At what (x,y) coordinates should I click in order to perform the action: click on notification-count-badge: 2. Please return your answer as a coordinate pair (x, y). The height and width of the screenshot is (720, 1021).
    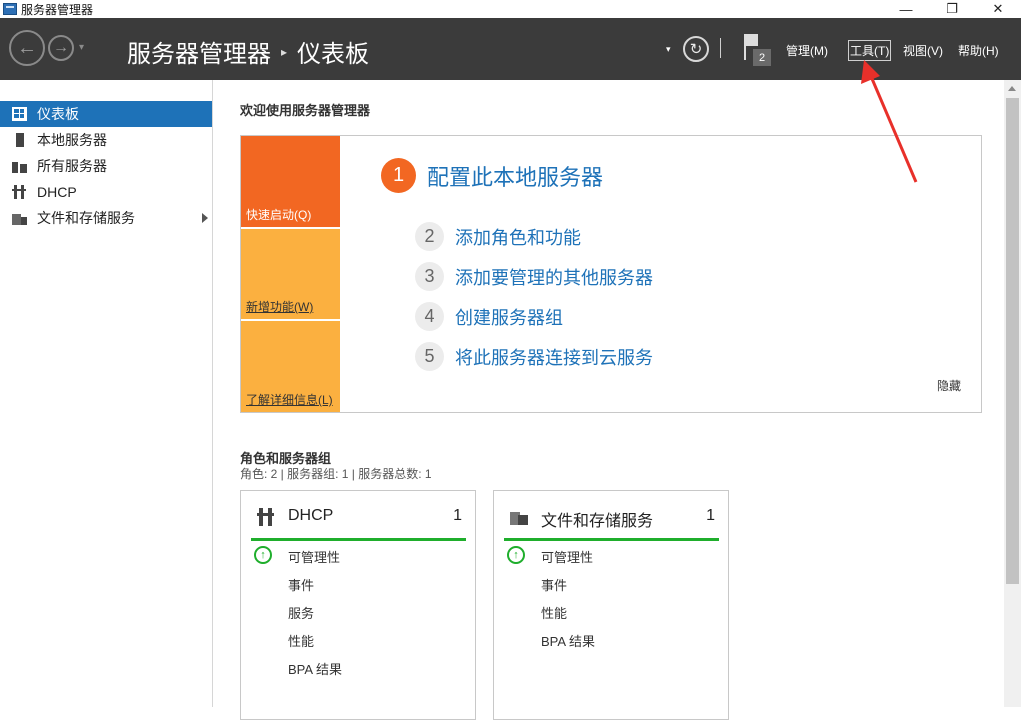
    Looking at the image, I should click on (762, 57).